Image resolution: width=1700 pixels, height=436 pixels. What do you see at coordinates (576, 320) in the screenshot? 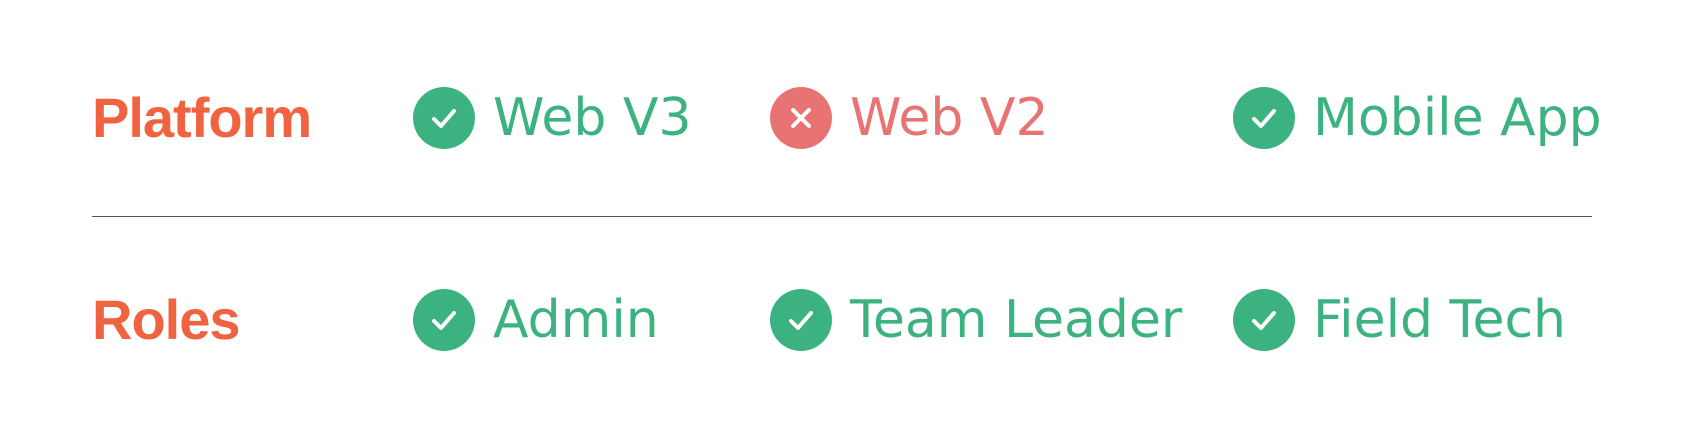
I see `roles-item-label: Admin` at bounding box center [576, 320].